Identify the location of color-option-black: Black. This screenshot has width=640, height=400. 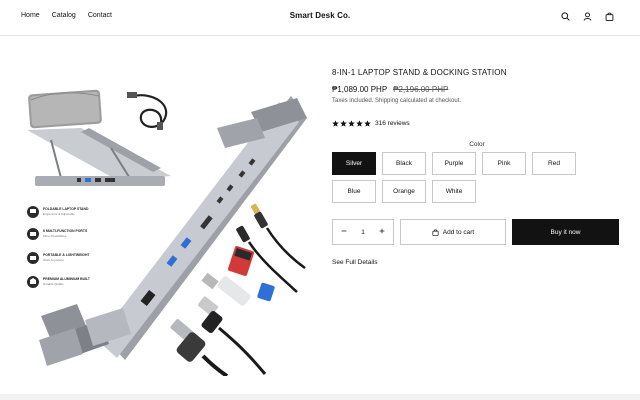
(404, 163).